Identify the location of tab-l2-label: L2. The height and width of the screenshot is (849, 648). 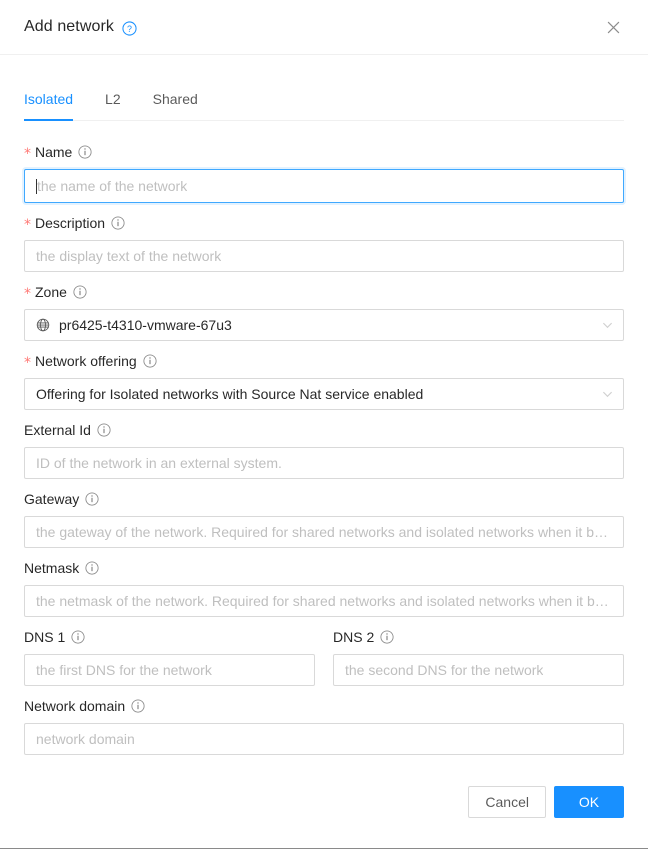
(113, 99).